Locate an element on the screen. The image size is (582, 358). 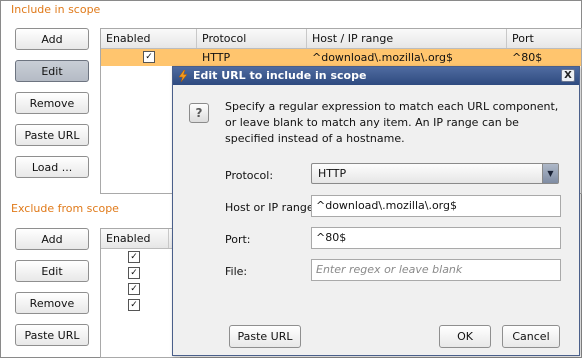
dialog-paste-url-button: Paste URL is located at coordinates (265, 336).